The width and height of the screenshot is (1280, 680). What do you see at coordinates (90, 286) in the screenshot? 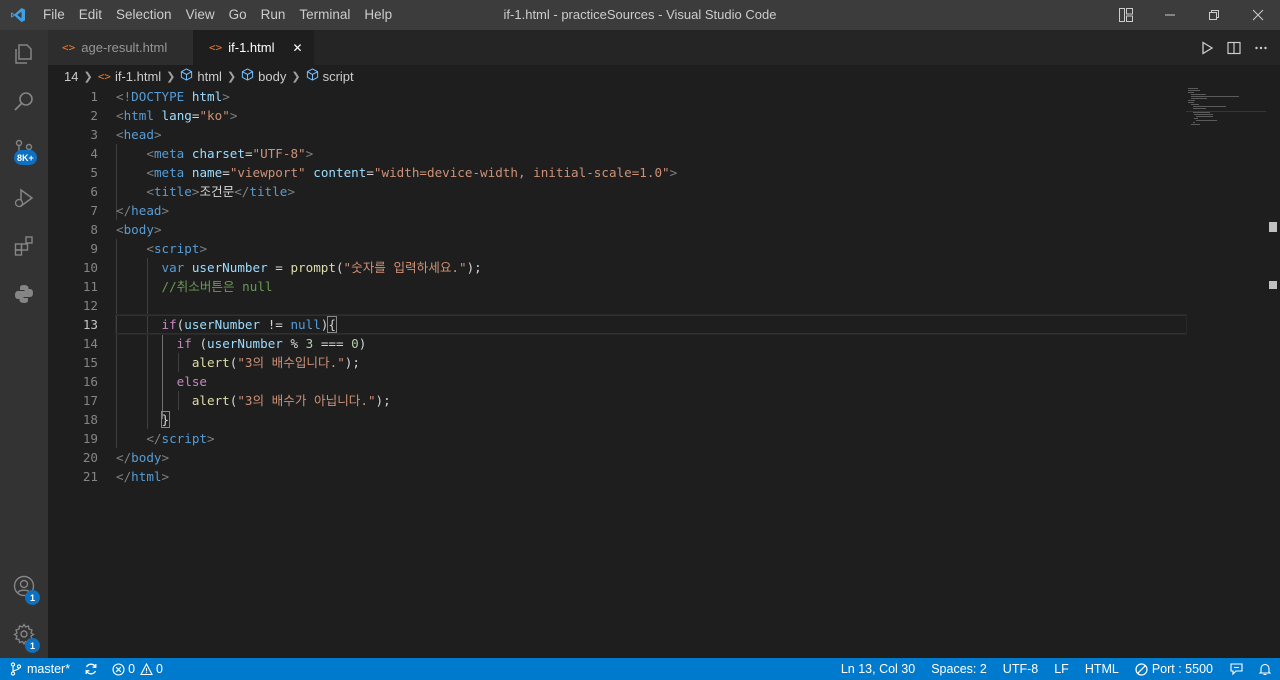
I see `line-number: 11` at bounding box center [90, 286].